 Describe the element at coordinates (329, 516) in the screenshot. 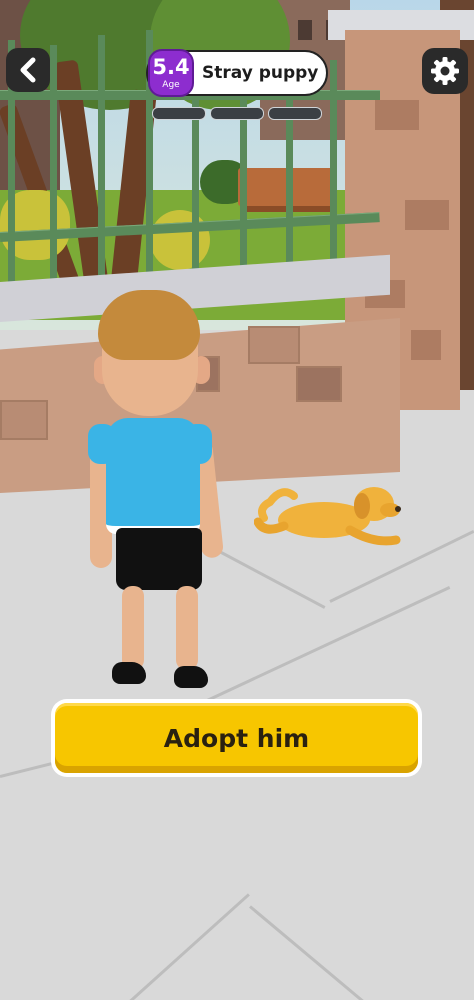

I see `stray-puppy` at that location.